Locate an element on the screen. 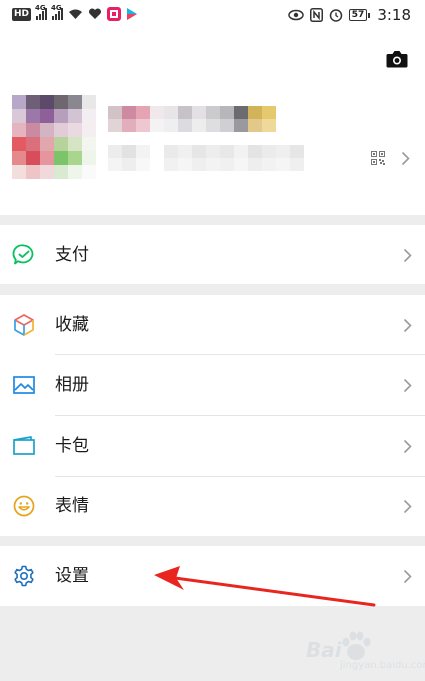  battery-icon: 57 is located at coordinates (359, 15).